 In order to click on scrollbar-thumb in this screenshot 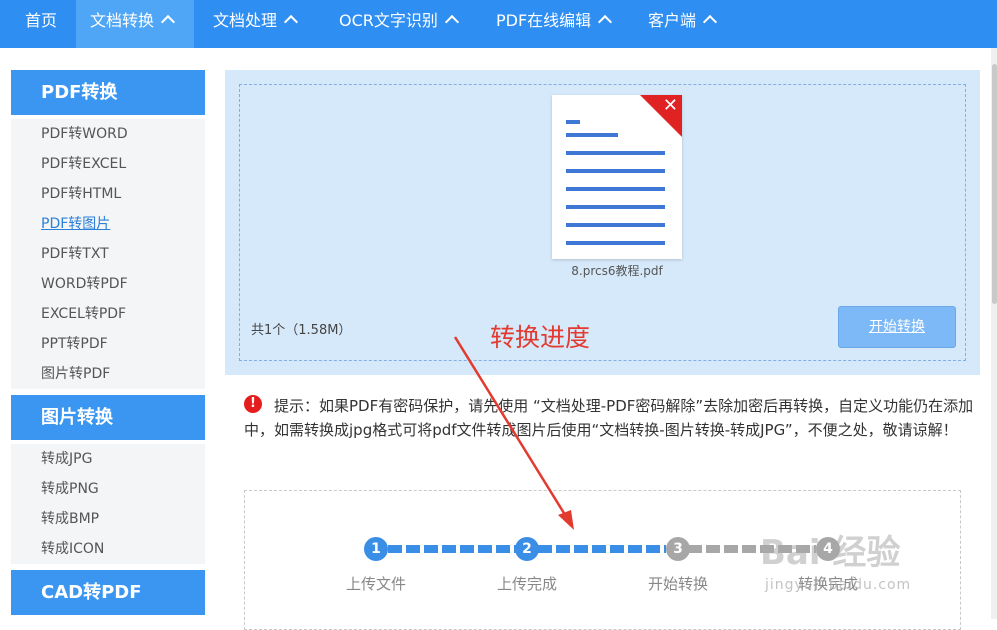, I will do `click(994, 184)`.